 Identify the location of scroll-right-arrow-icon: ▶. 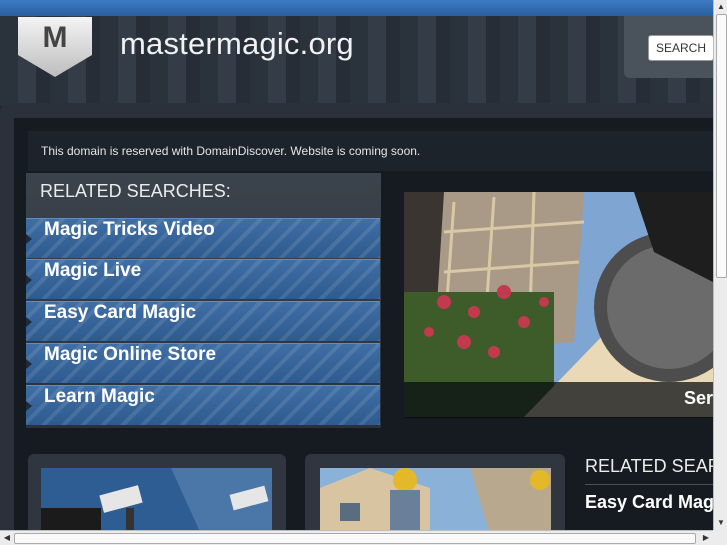
(706, 538).